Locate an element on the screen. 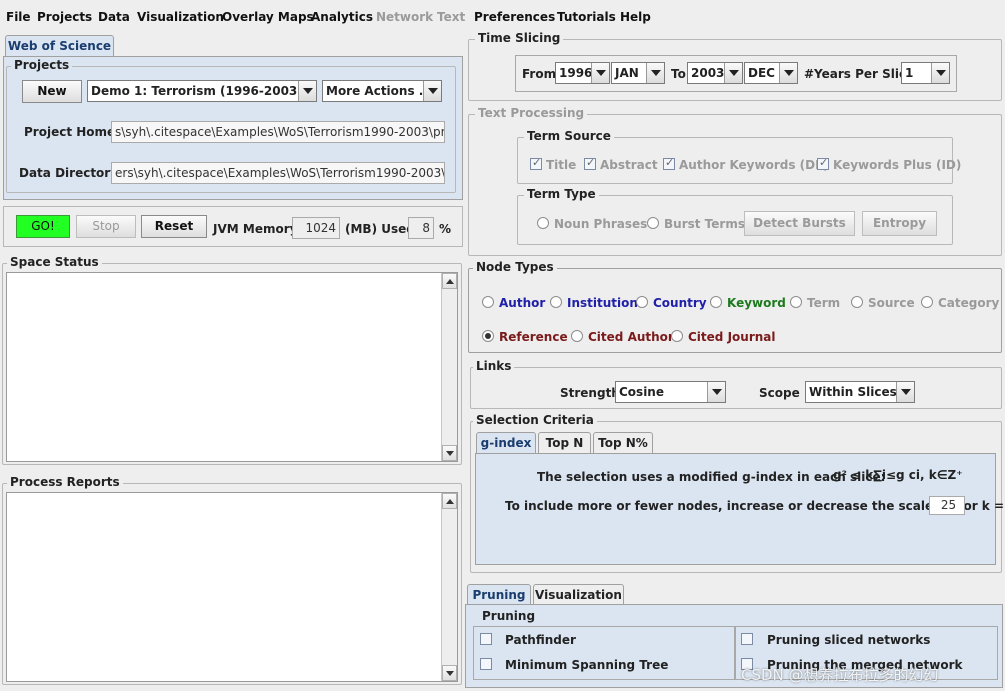 Image resolution: width=1005 pixels, height=691 pixels. scope-label: Scope is located at coordinates (779, 393).